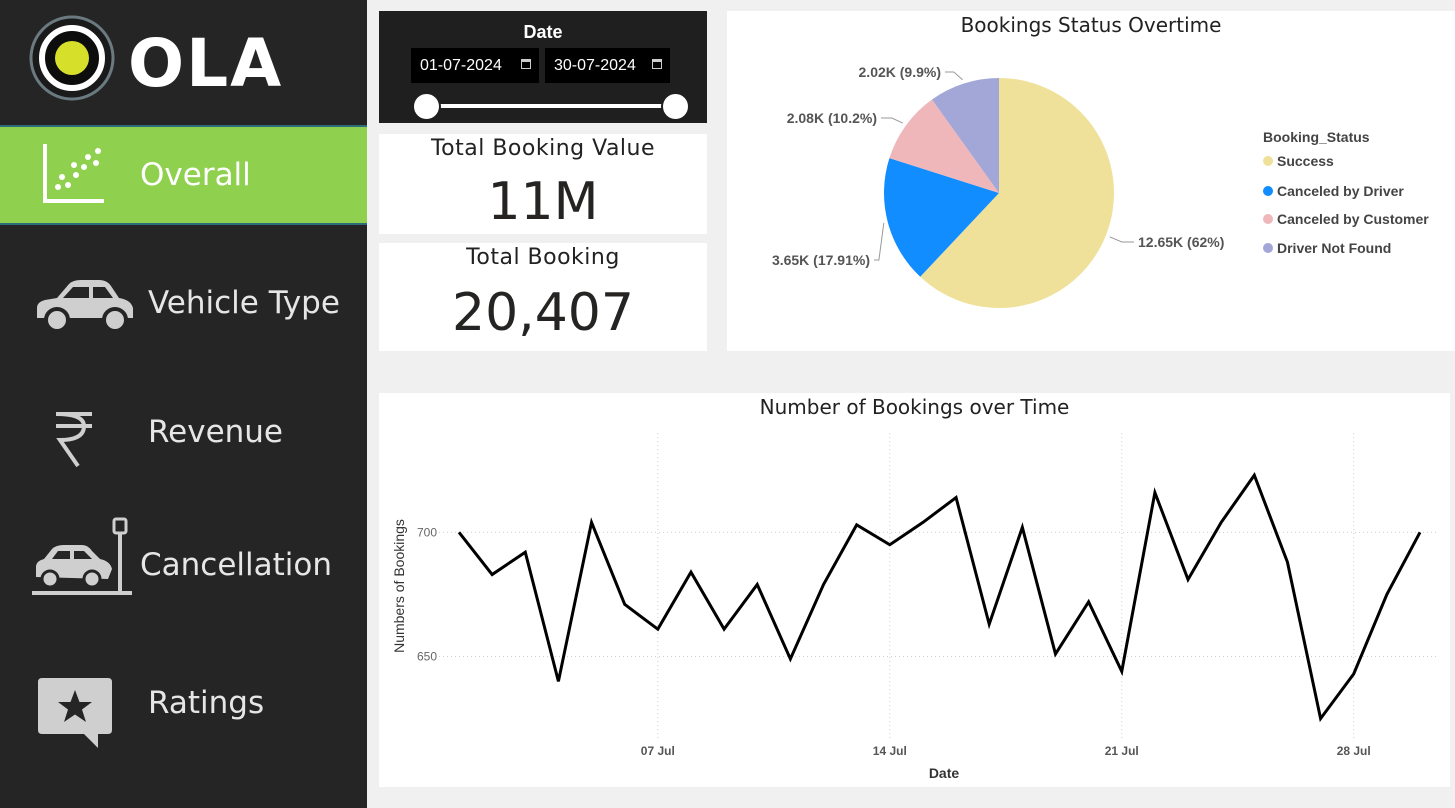 Image resolution: width=1455 pixels, height=808 pixels. I want to click on legend-title: Booking_Status, so click(1316, 137).